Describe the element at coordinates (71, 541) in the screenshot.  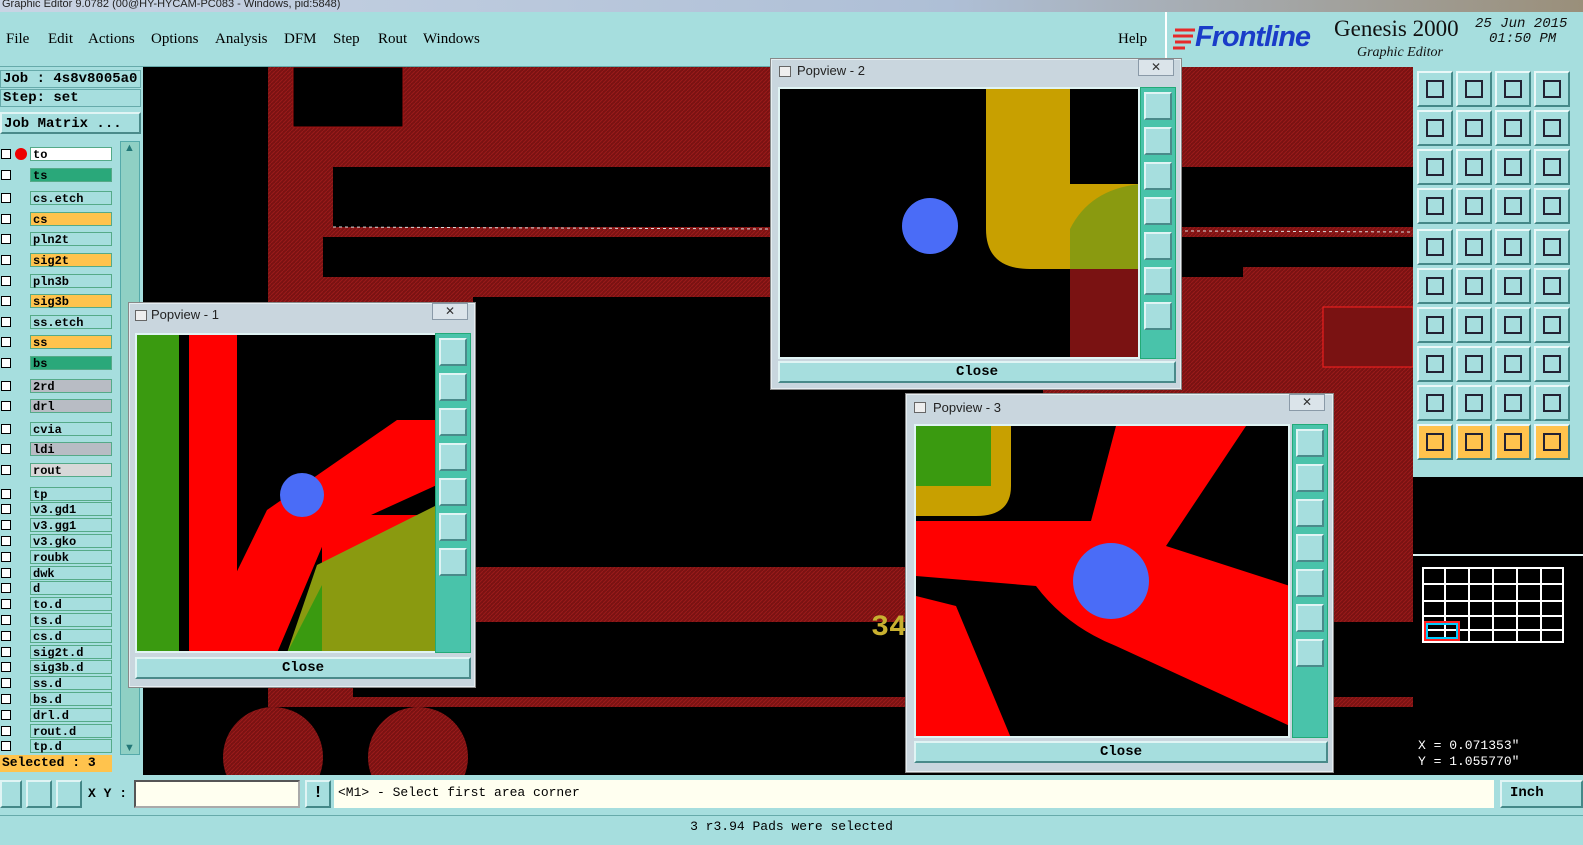
I see `layer-label: v3.gko` at that location.